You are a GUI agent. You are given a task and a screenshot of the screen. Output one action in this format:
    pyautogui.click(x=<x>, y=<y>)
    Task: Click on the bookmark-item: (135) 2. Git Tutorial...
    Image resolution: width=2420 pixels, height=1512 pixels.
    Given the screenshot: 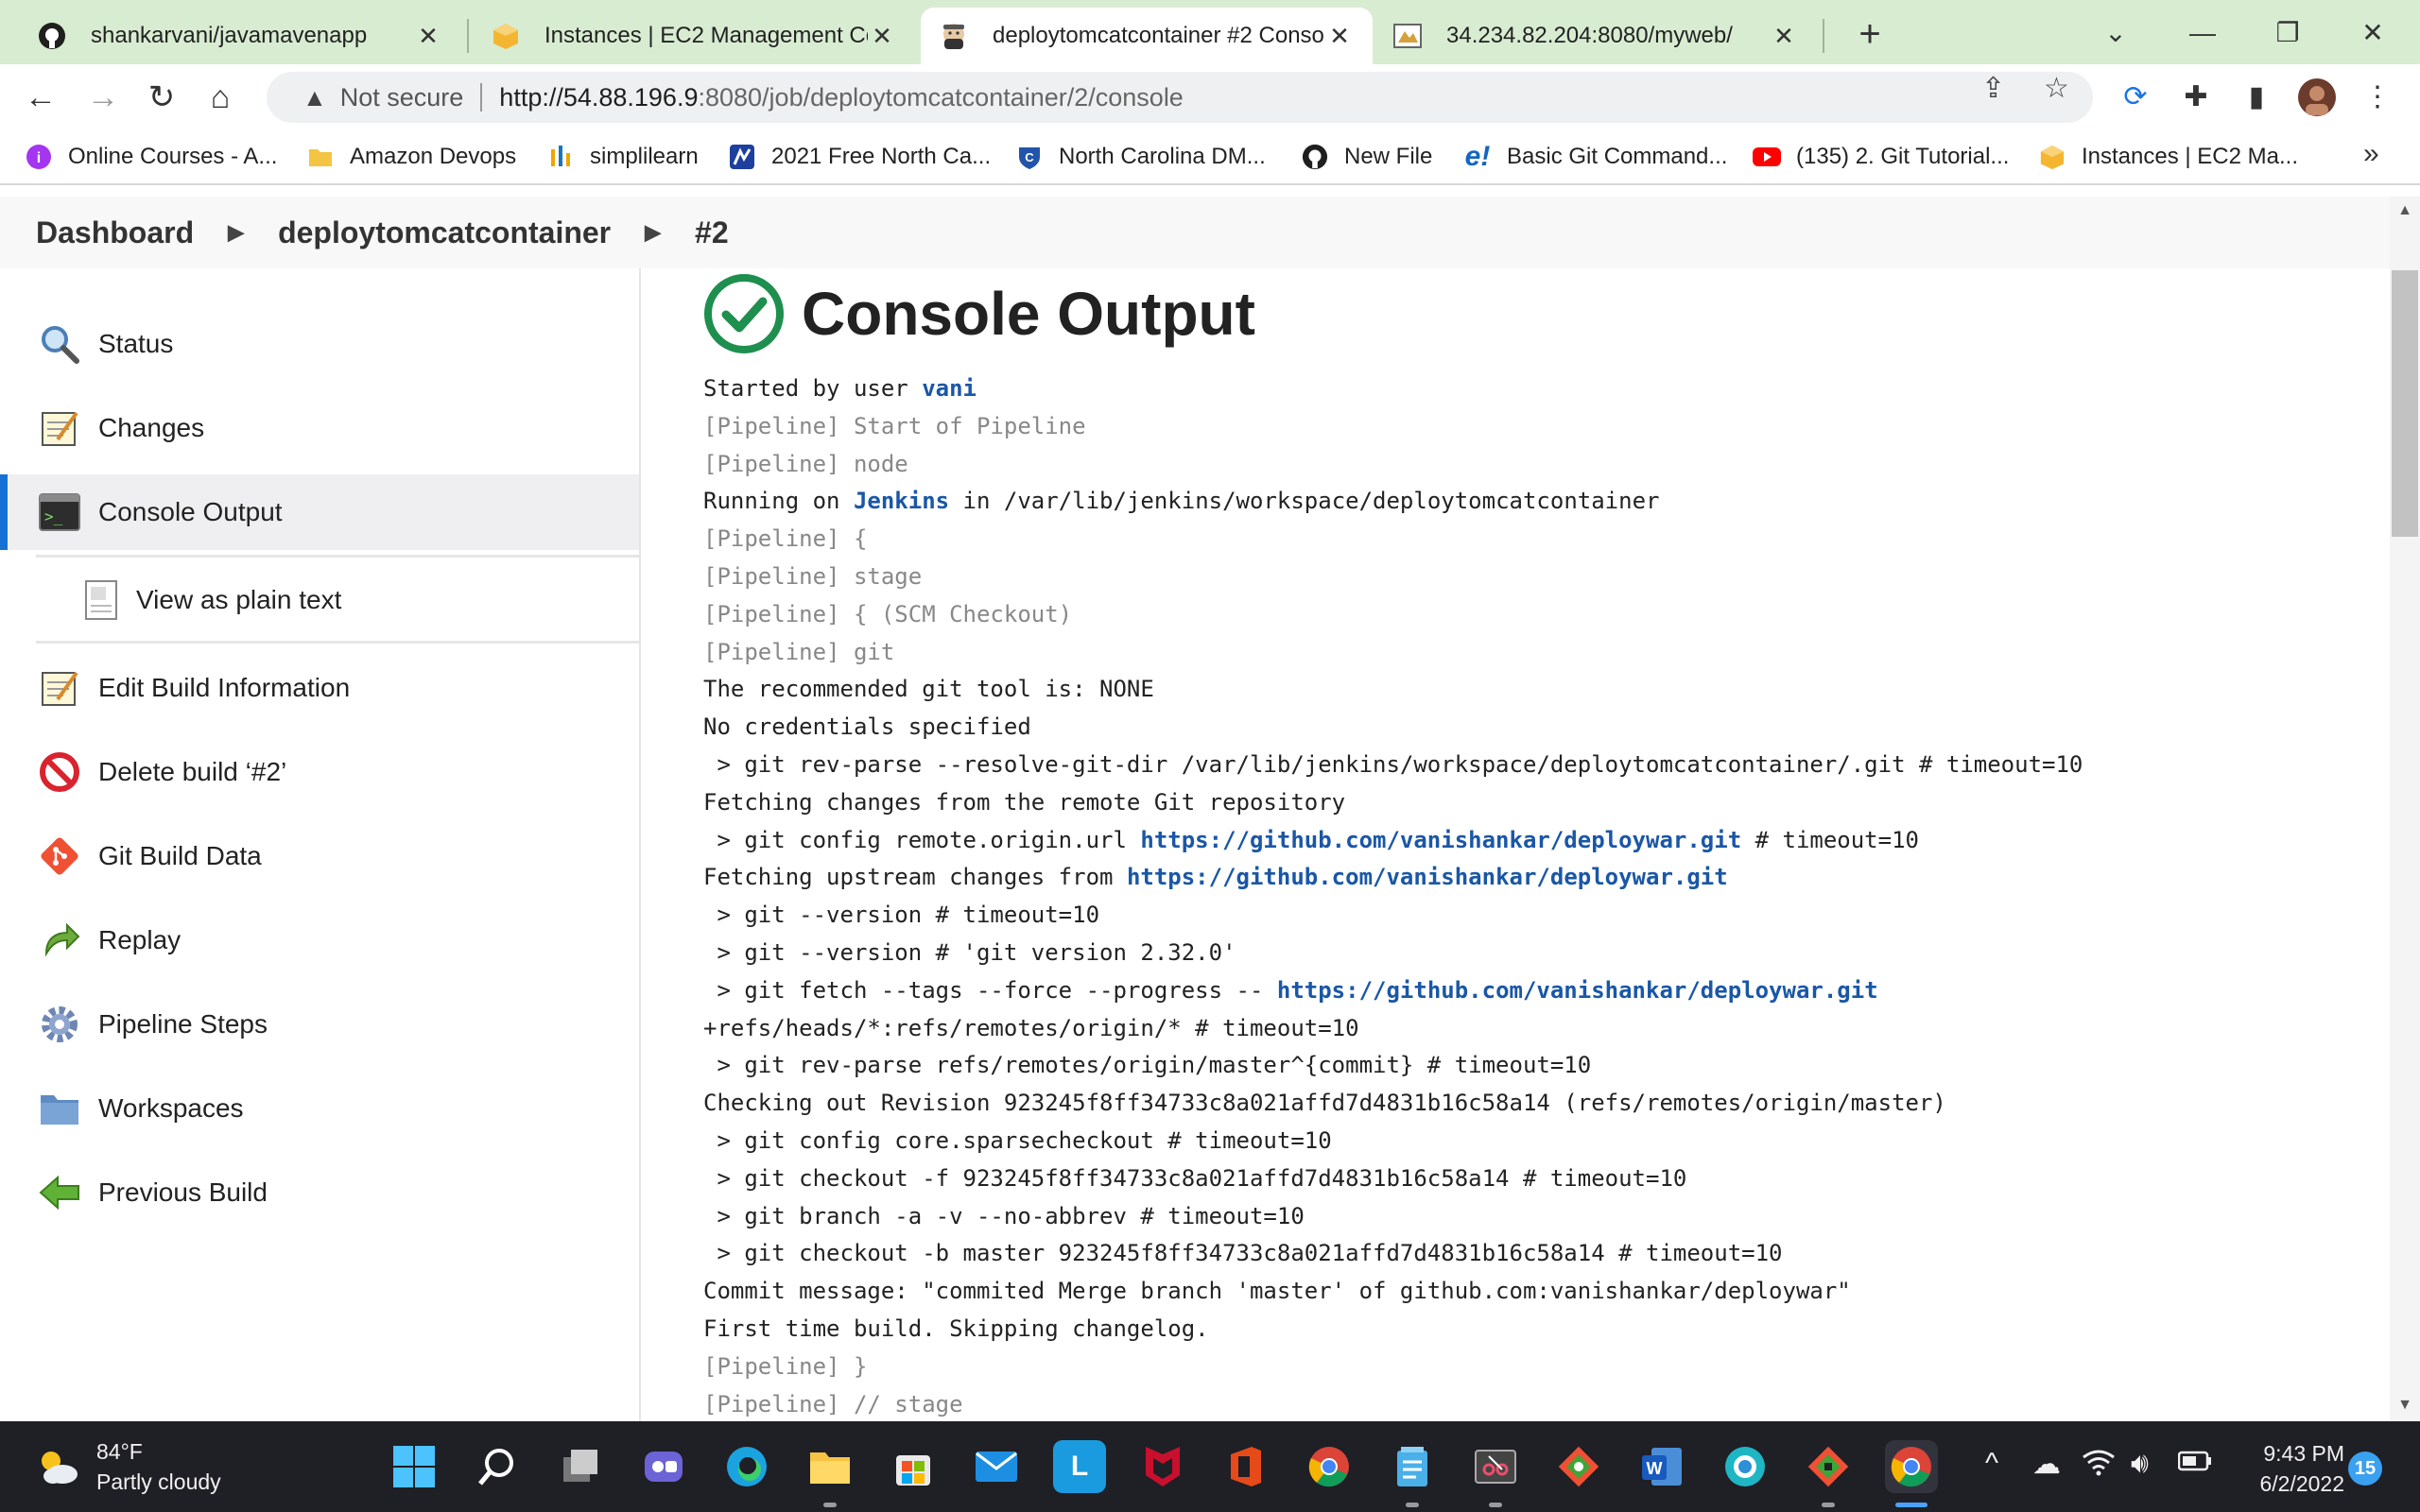 What is the action you would take?
    pyautogui.click(x=1881, y=157)
    